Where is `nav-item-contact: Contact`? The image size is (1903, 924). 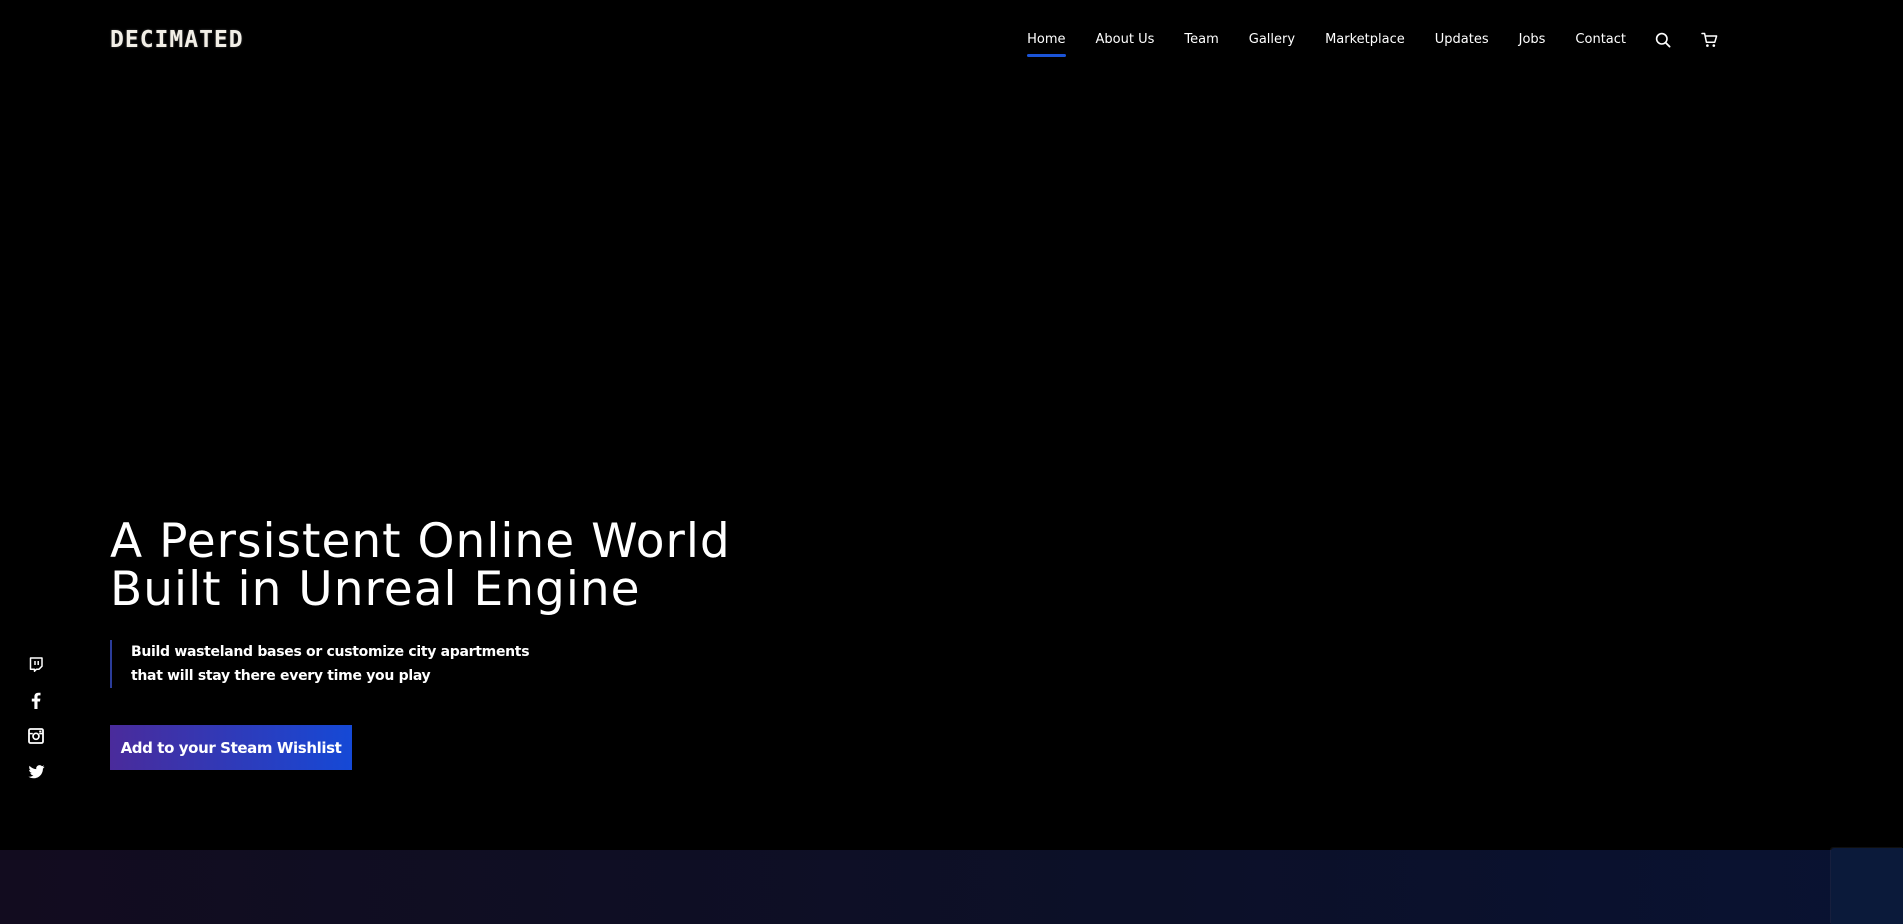 nav-item-contact: Contact is located at coordinates (1600, 40).